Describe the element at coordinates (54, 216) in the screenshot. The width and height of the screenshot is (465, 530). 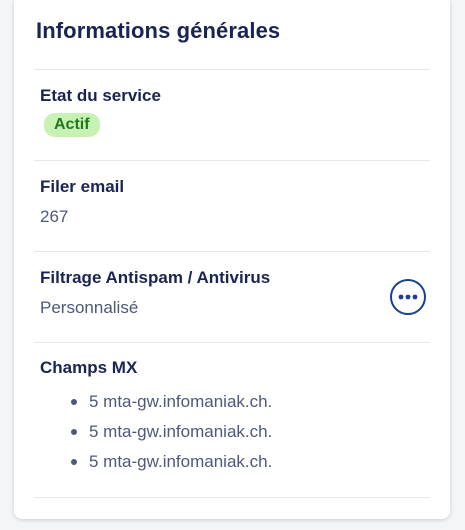
I see `filer-email-value: 267` at that location.